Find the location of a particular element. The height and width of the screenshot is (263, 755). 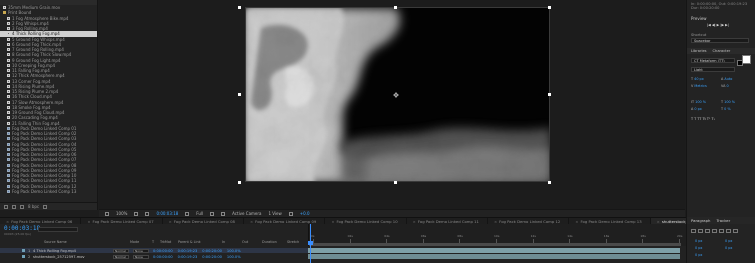

current-timecode: 0:00:03:18 is located at coordinates (22, 228).